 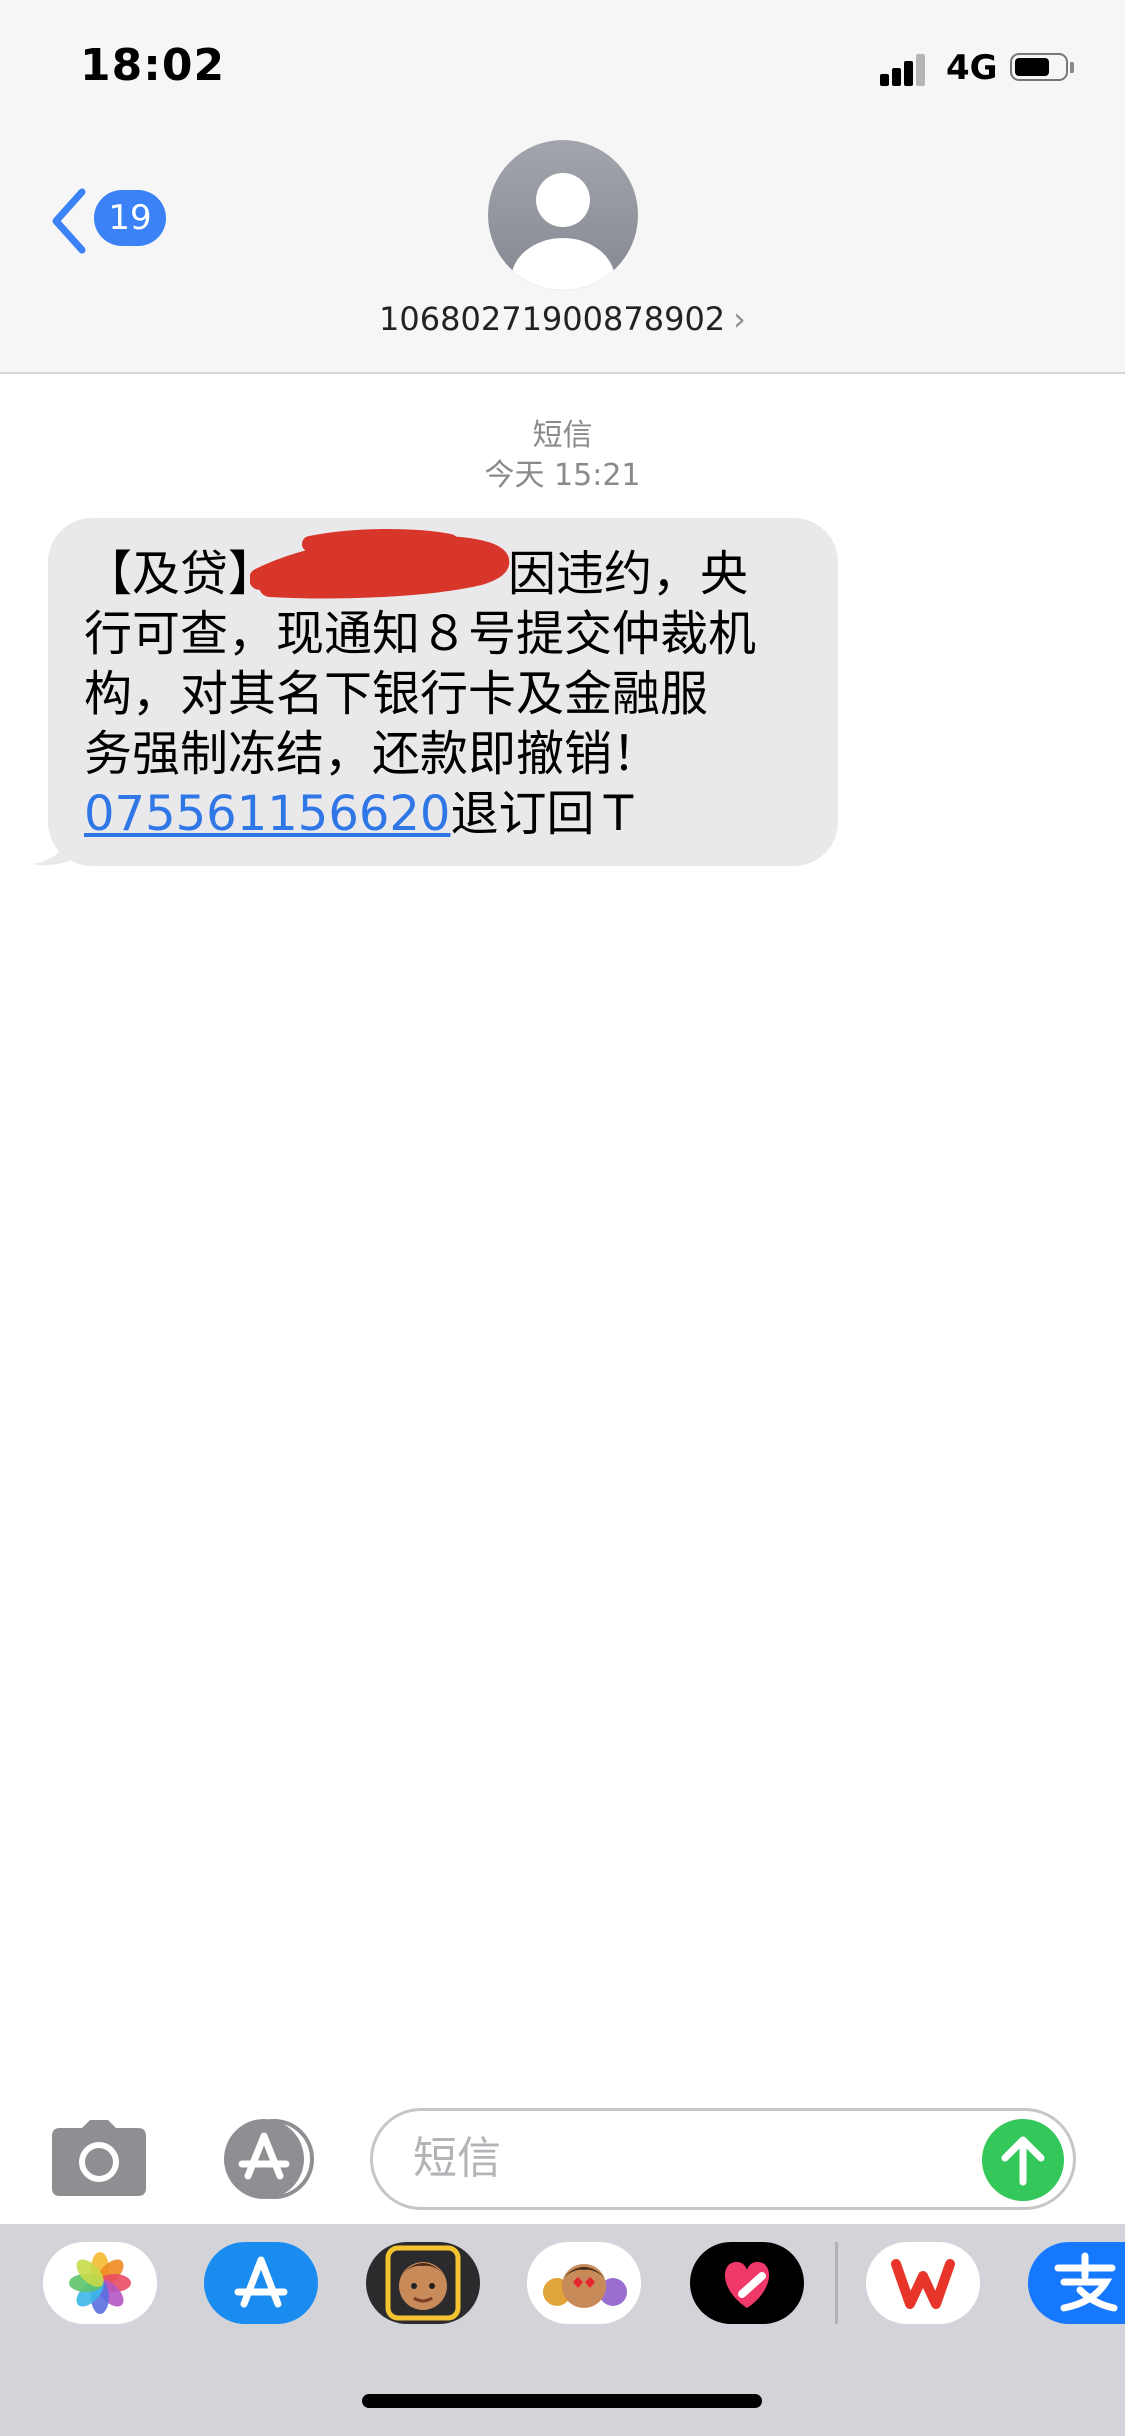 What do you see at coordinates (923, 2283) in the screenshot?
I see `wps-office-icon` at bounding box center [923, 2283].